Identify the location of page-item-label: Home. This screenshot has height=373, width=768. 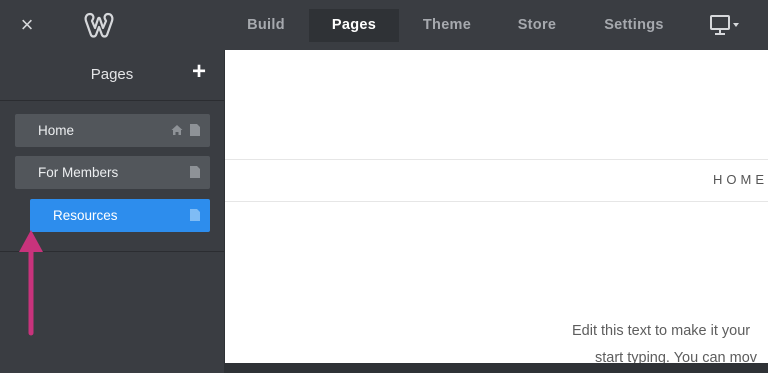
(56, 130).